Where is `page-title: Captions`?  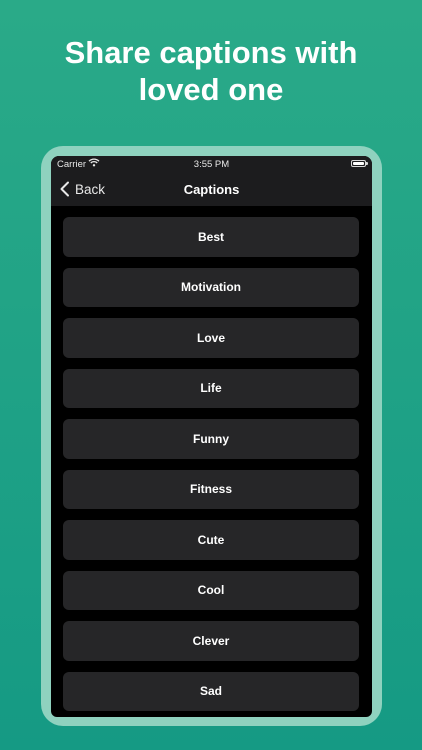
page-title: Captions is located at coordinates (211, 189).